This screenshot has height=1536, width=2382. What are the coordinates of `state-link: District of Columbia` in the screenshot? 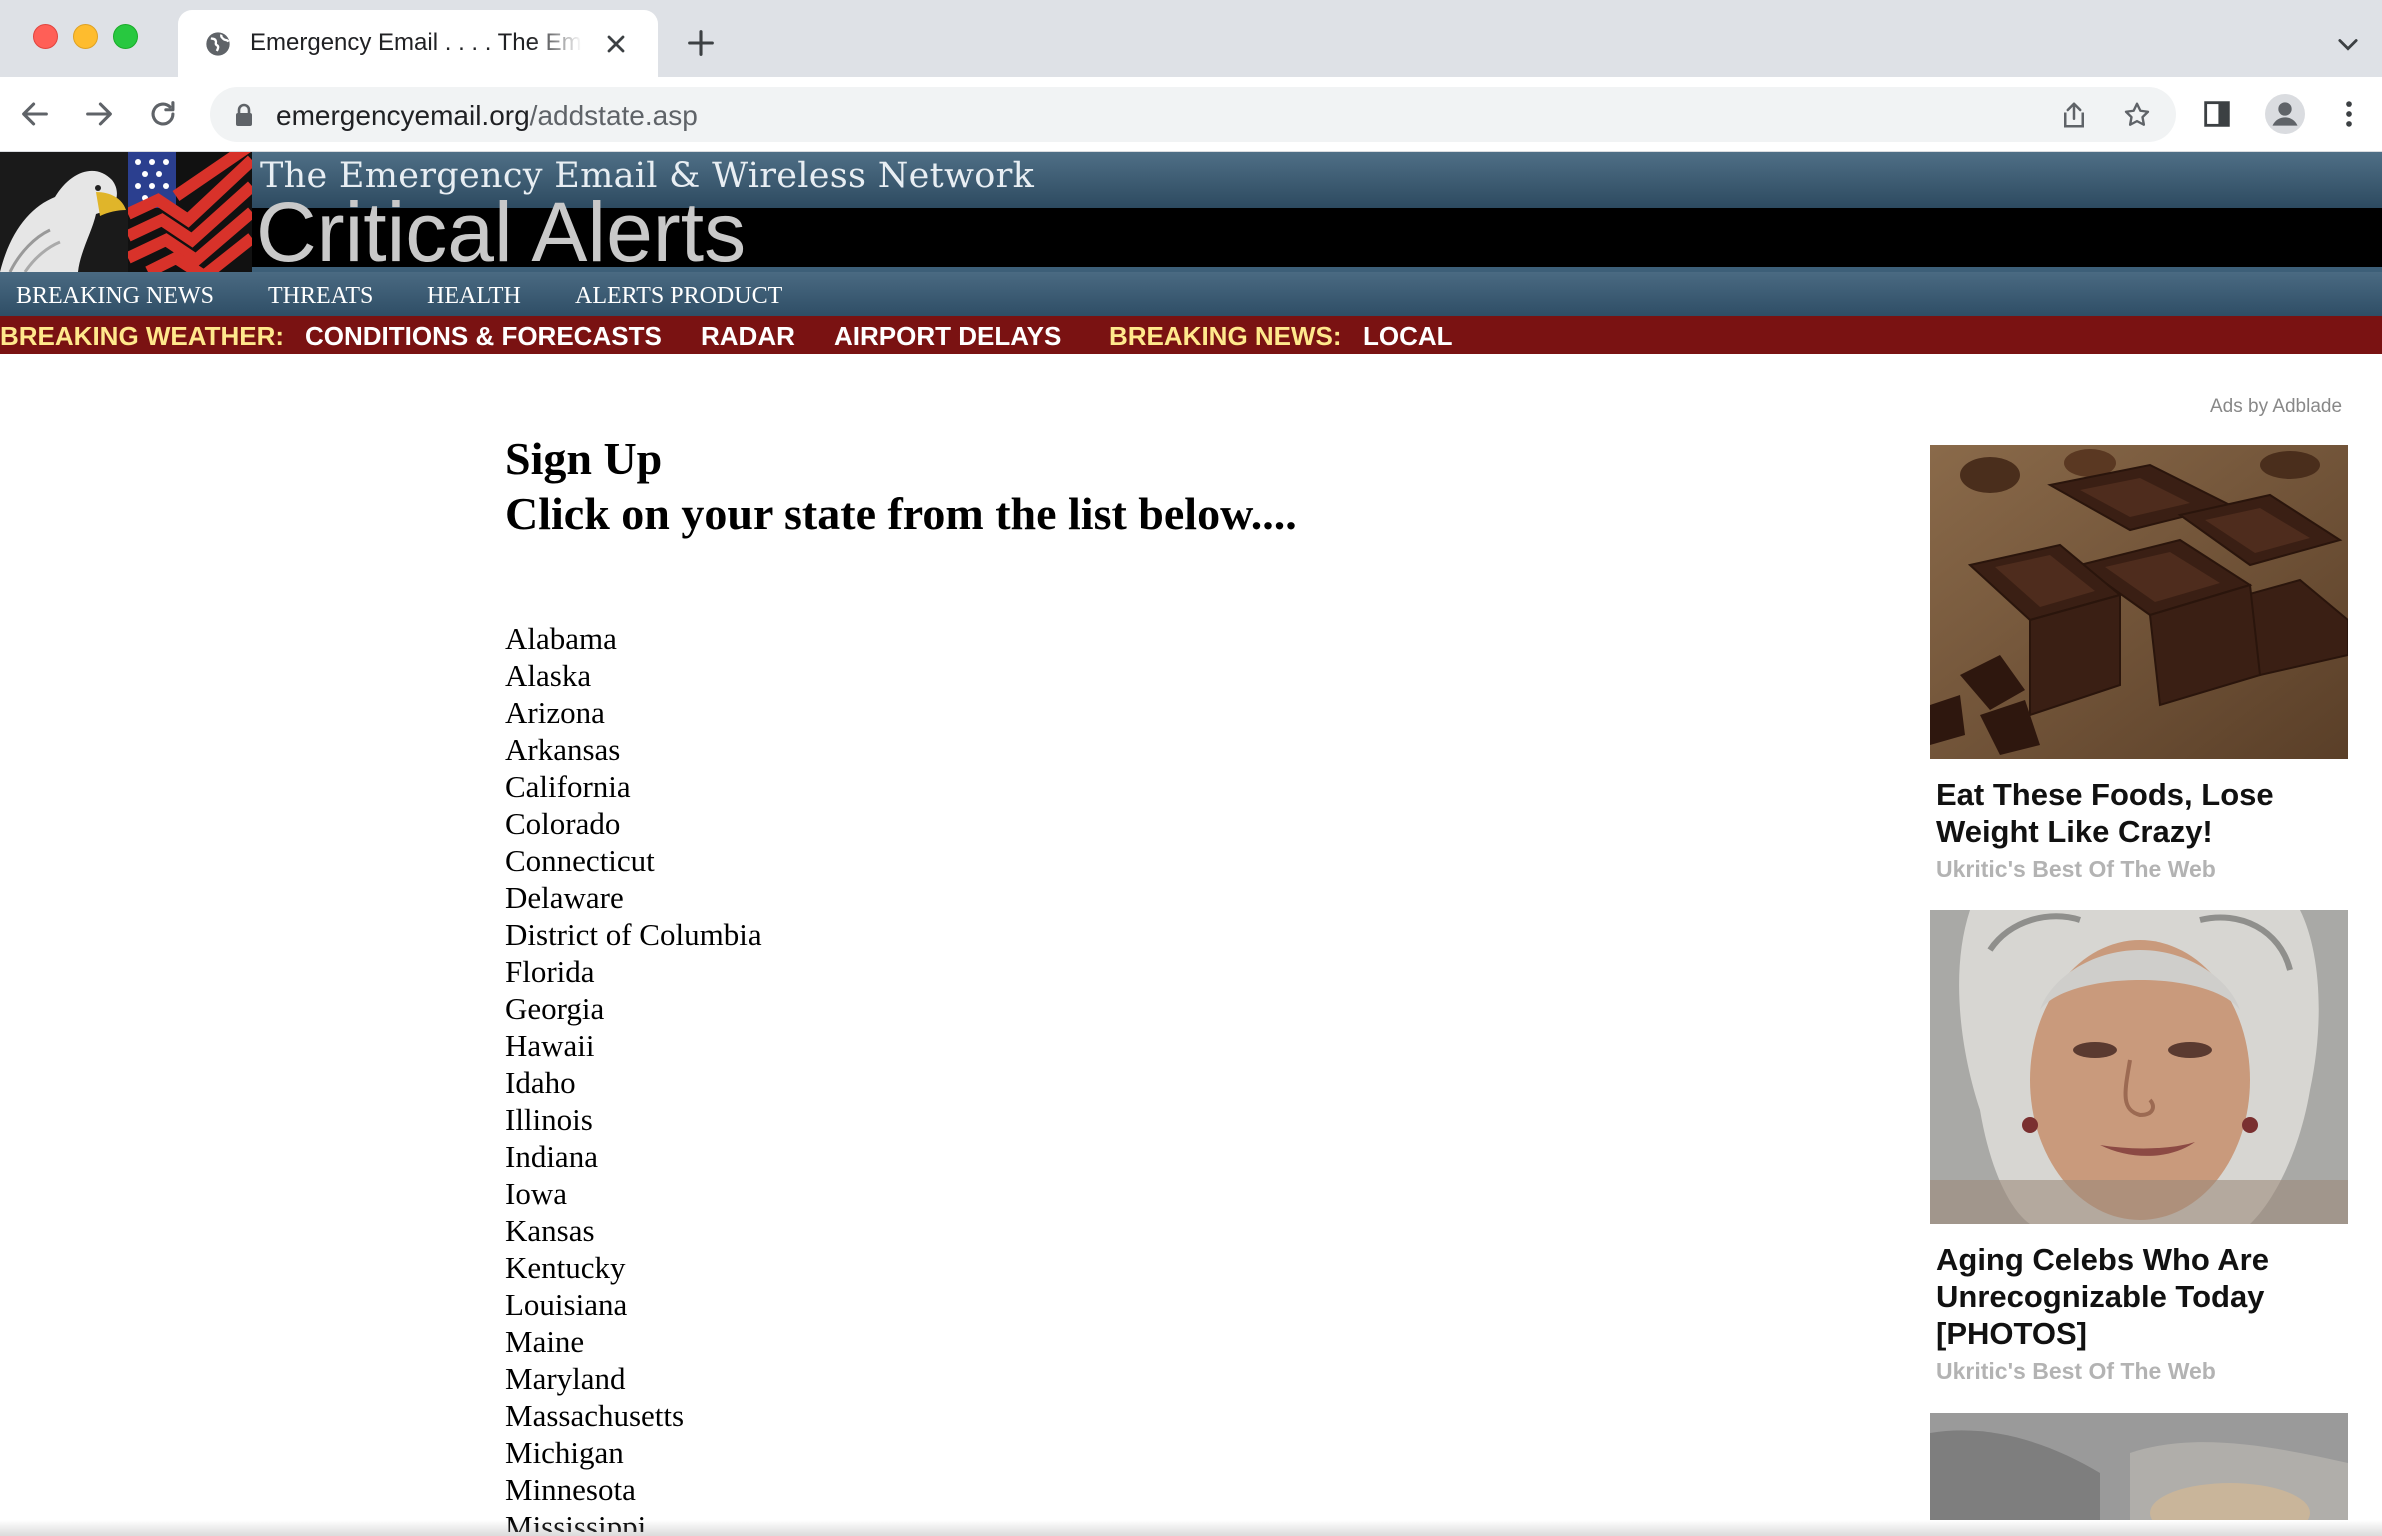 It's located at (805, 934).